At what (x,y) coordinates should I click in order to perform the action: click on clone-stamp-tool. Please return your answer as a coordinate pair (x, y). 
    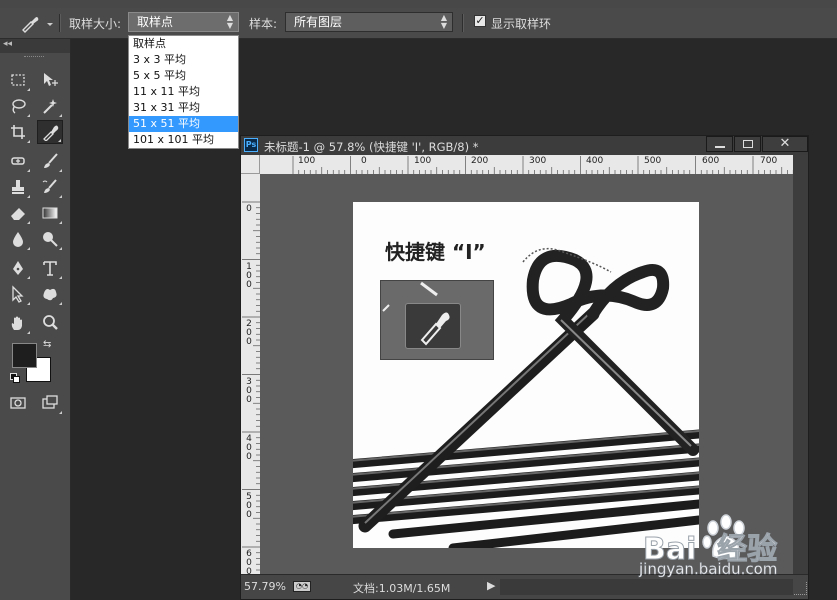
    Looking at the image, I should click on (18, 187).